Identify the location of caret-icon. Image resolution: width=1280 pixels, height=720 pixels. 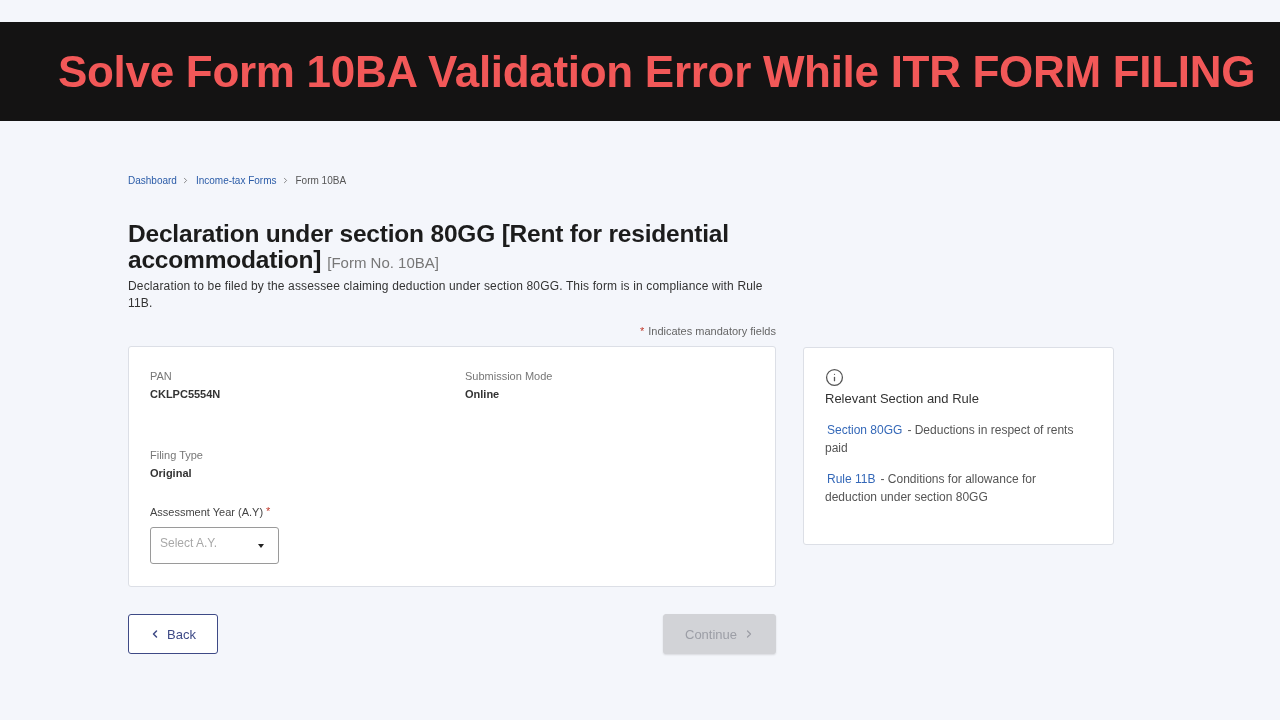
(261, 545).